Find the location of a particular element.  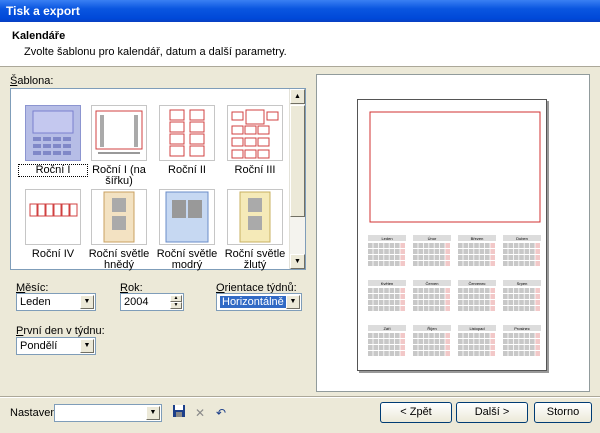

month-select: Leden ▼ is located at coordinates (56, 302).